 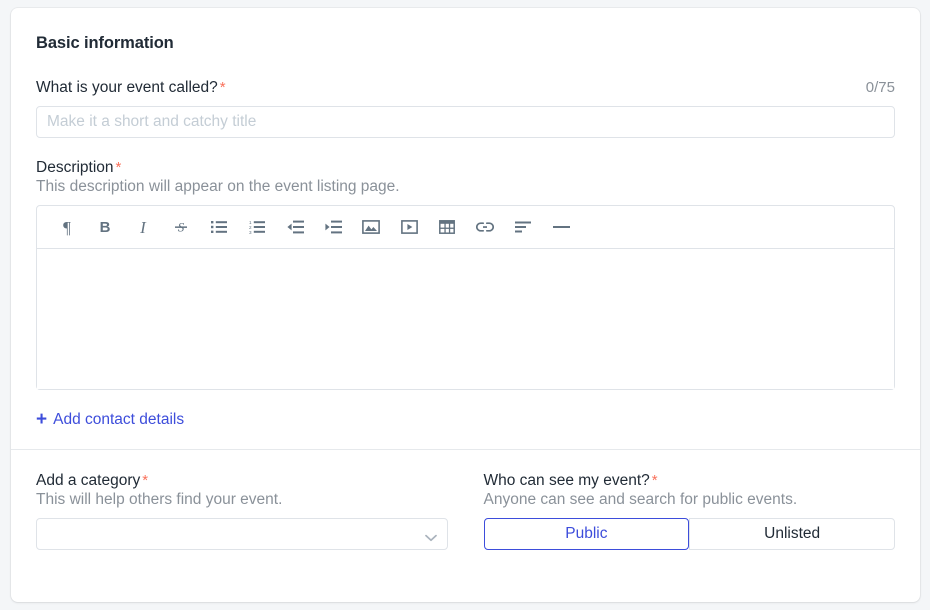 What do you see at coordinates (586, 534) in the screenshot?
I see `visibility-option-public: Public` at bounding box center [586, 534].